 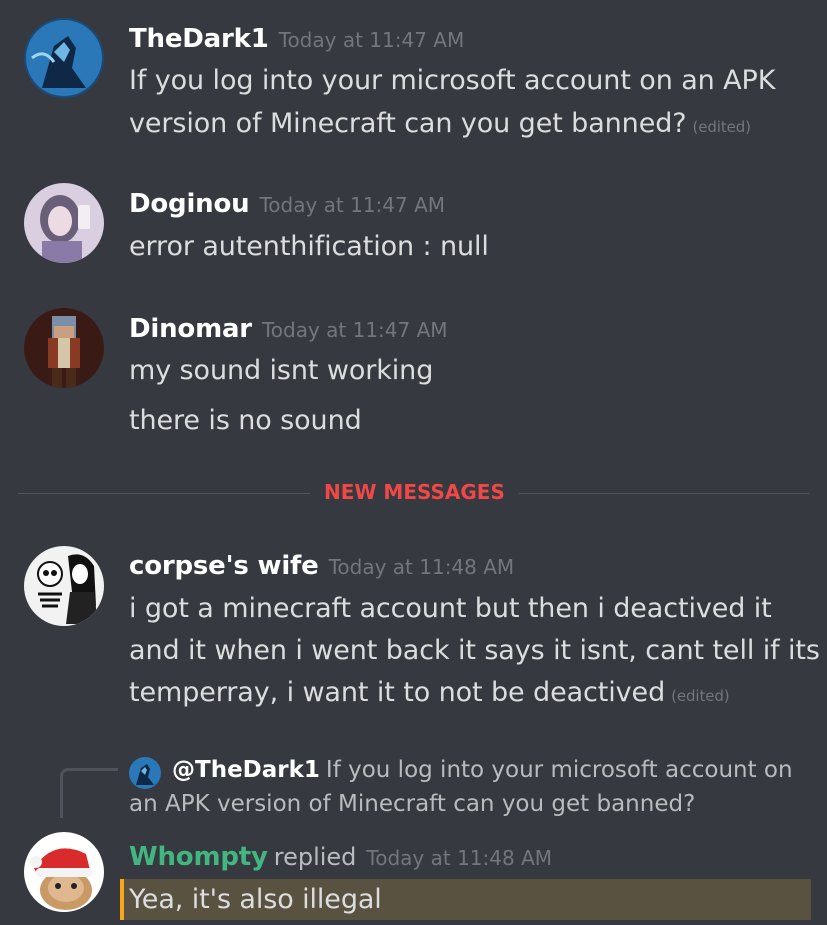 I want to click on username: Dinomar, so click(x=190, y=329).